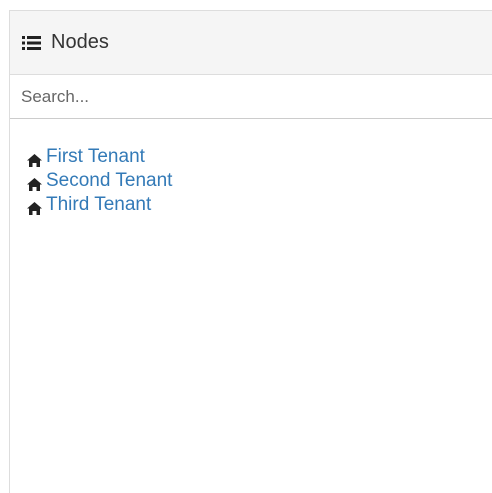 This screenshot has height=493, width=492. I want to click on tree-item-first-tenant: First Tenant, so click(259, 157).